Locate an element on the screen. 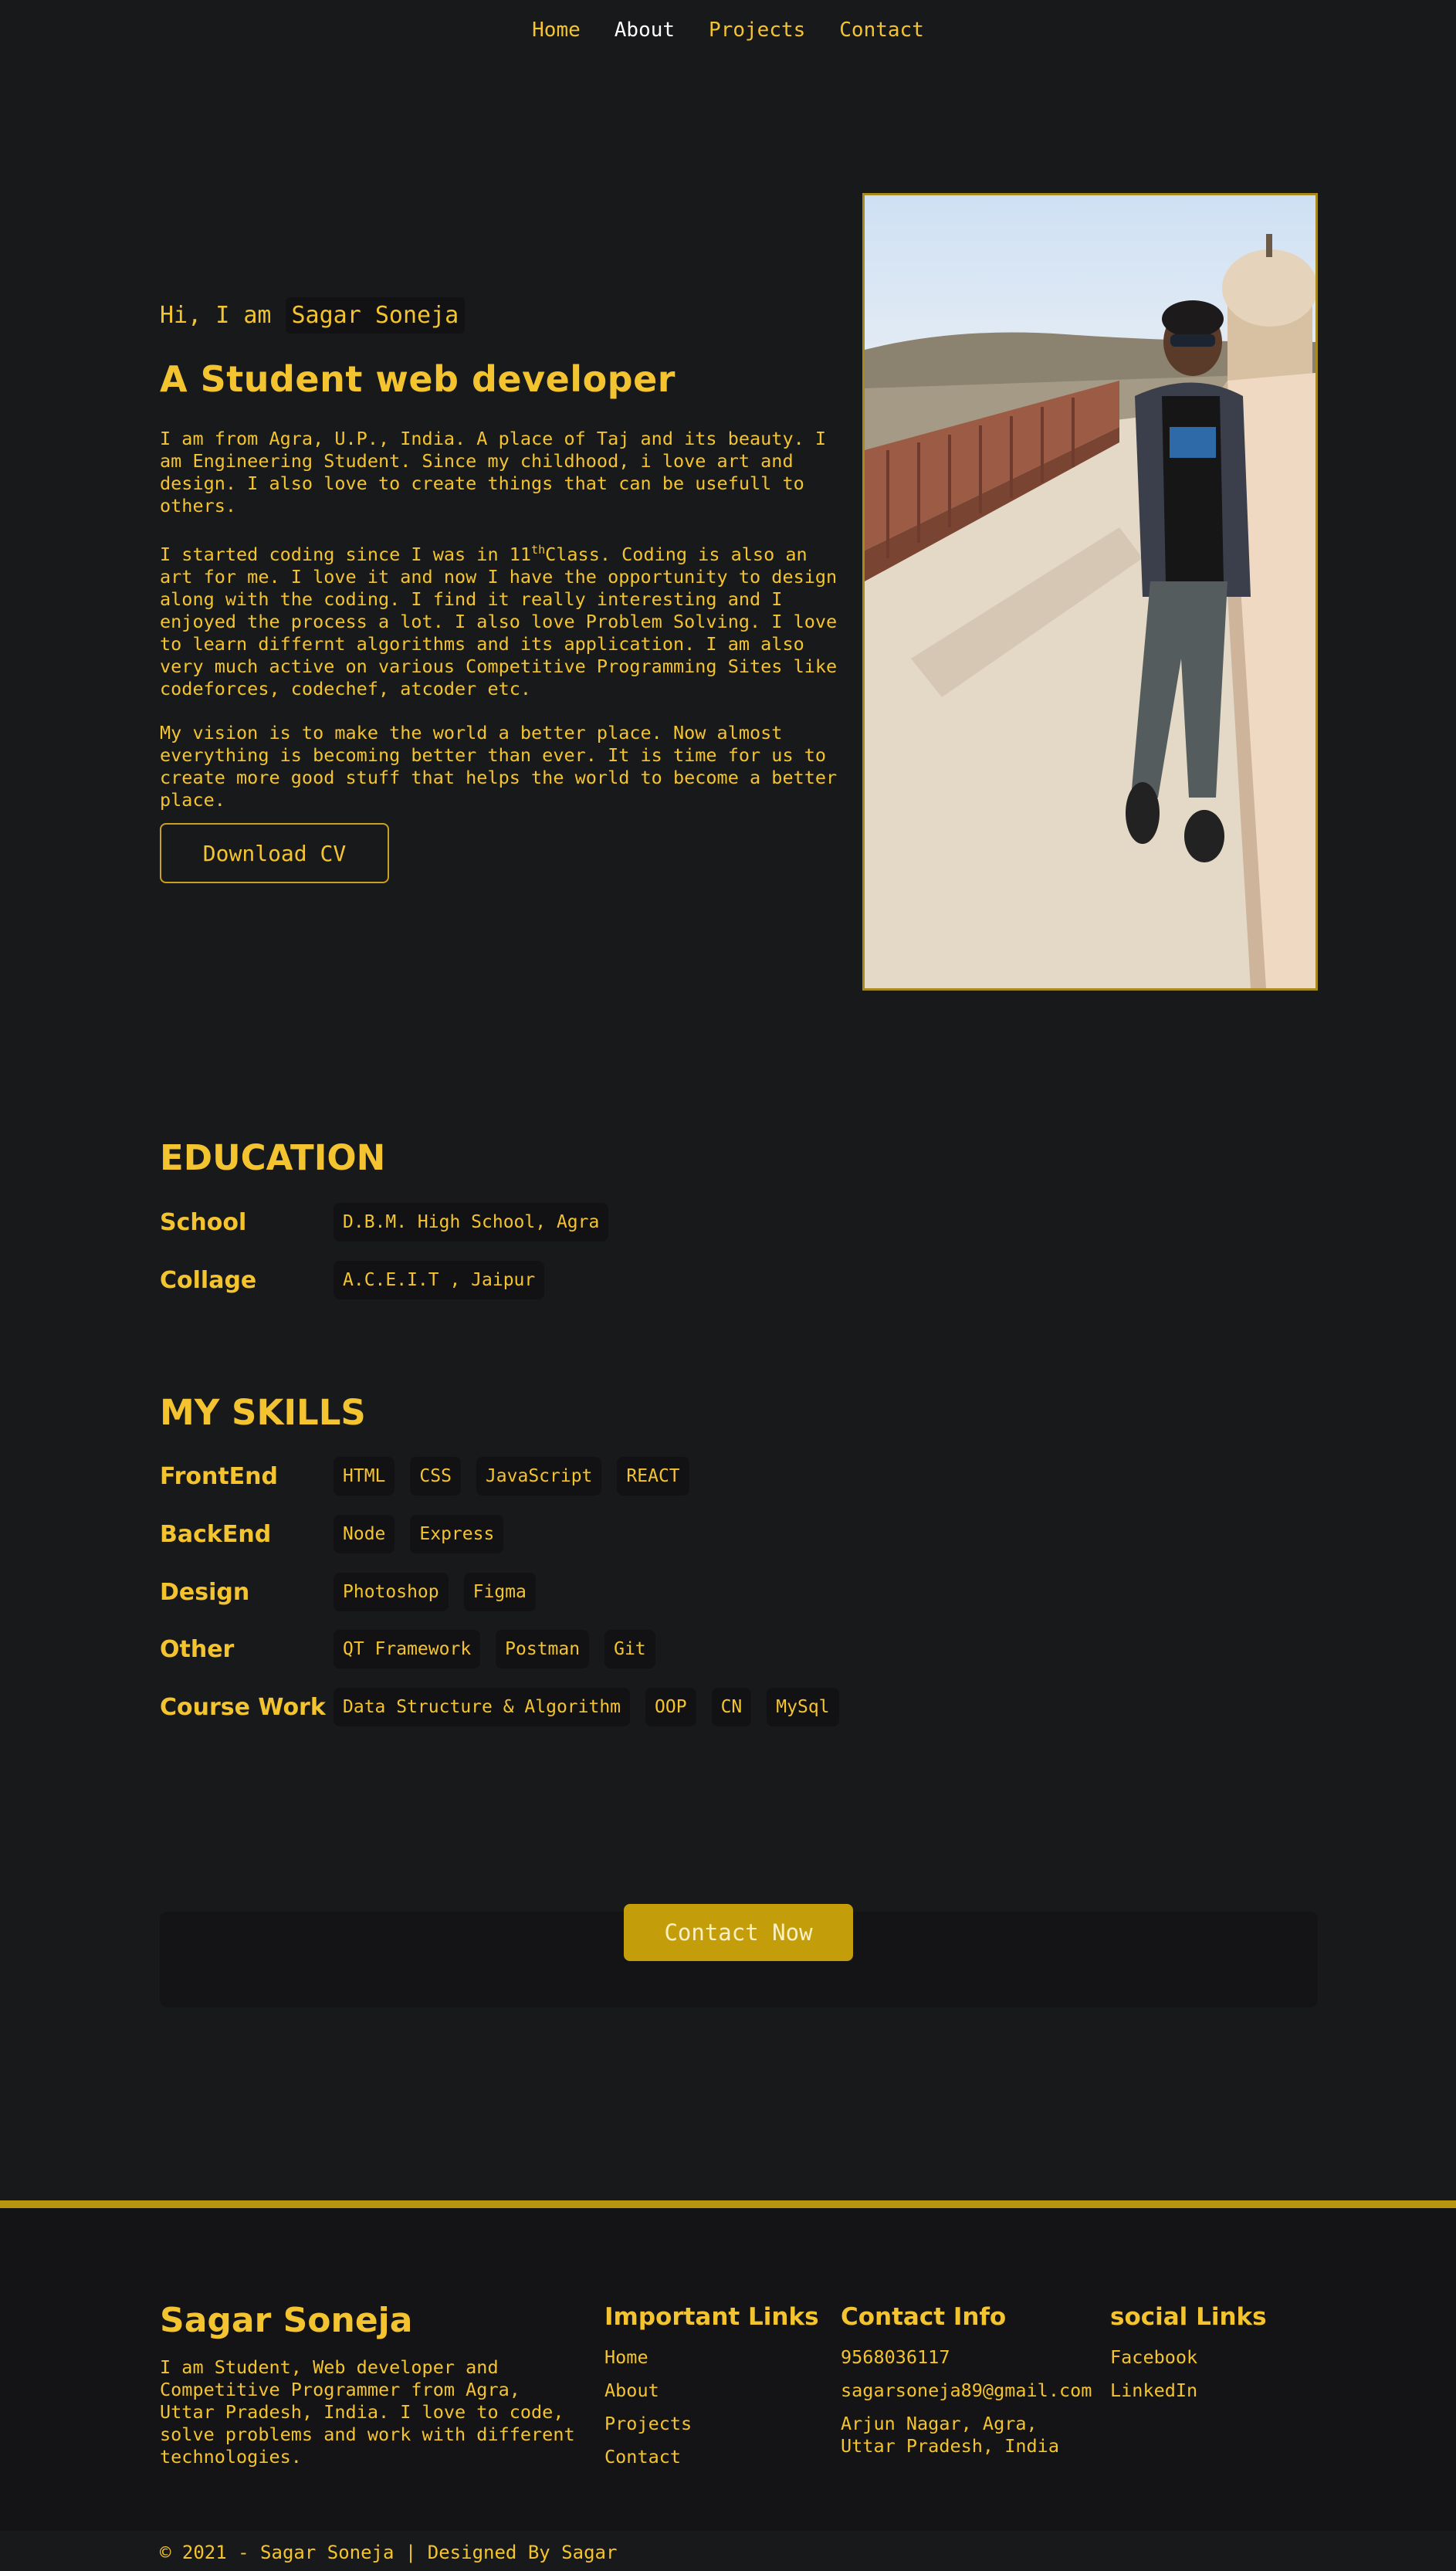  skill-chip: Data Structure & Algorithm is located at coordinates (483, 1707).